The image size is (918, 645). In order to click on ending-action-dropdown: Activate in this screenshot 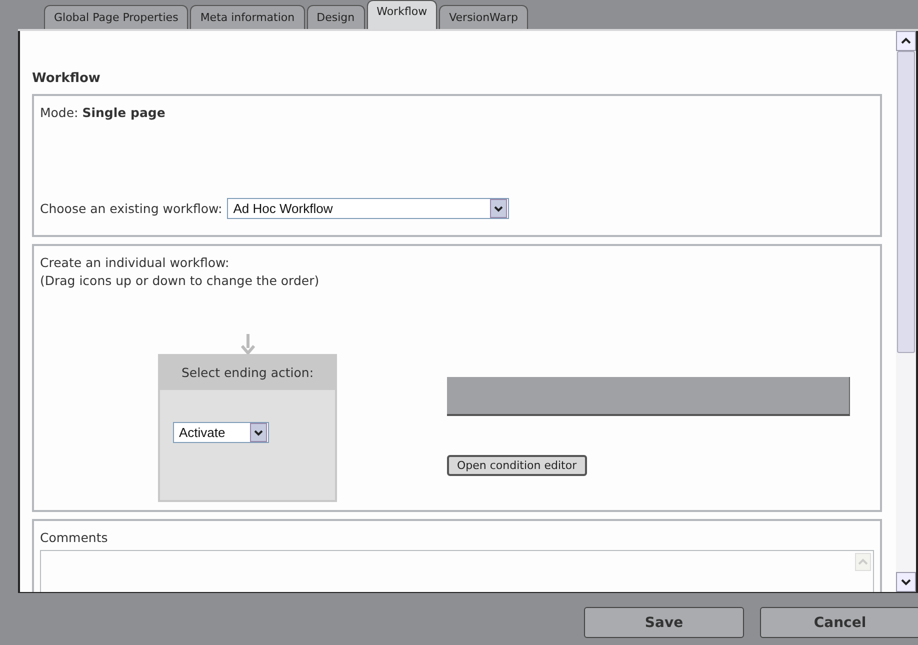, I will do `click(221, 432)`.